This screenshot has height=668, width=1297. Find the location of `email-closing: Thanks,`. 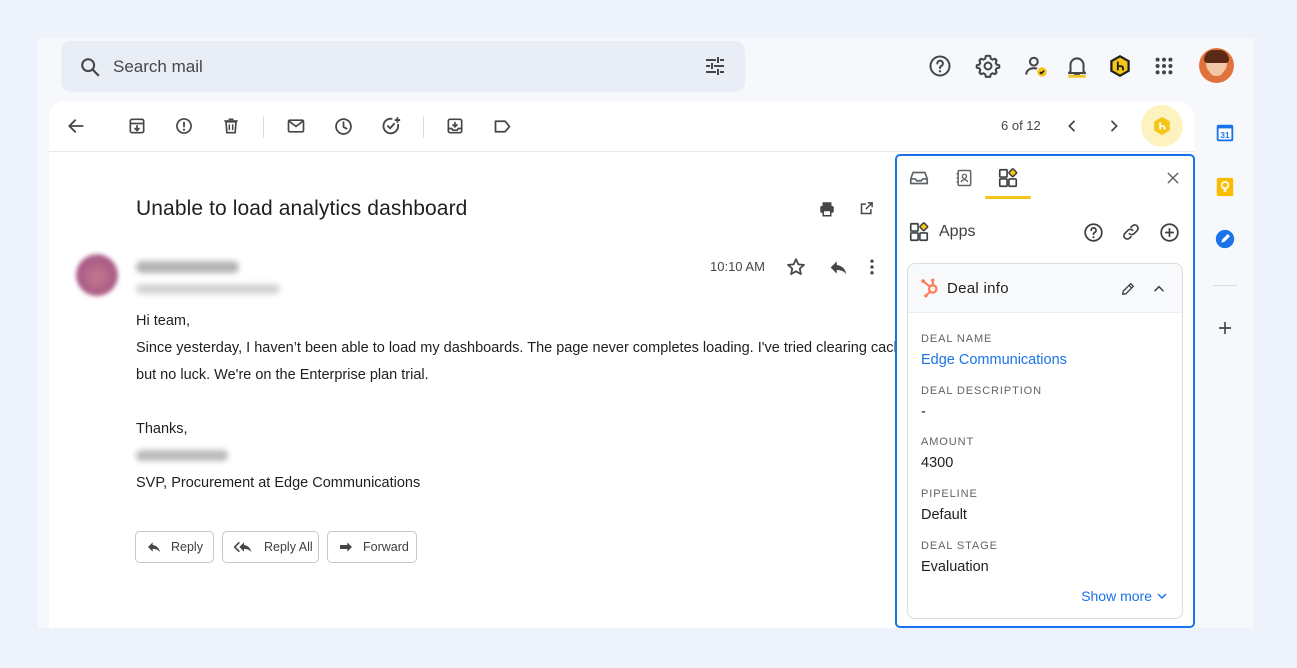

email-closing: Thanks, is located at coordinates (162, 429).